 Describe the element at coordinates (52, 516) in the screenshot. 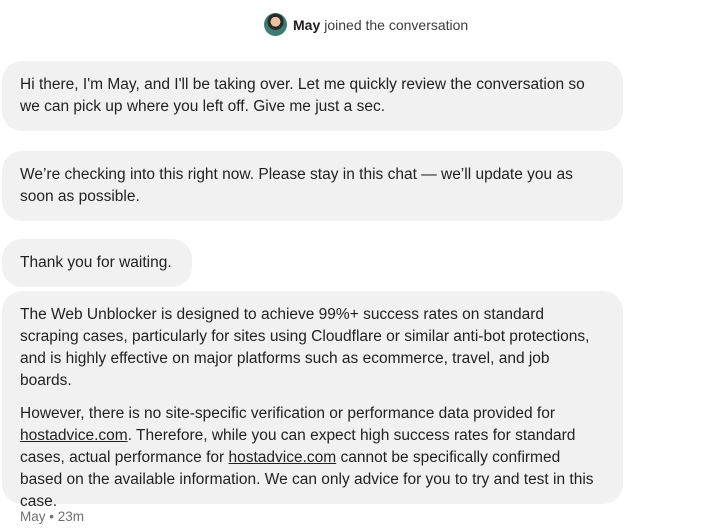

I see `message-meta: May • 23m` at that location.